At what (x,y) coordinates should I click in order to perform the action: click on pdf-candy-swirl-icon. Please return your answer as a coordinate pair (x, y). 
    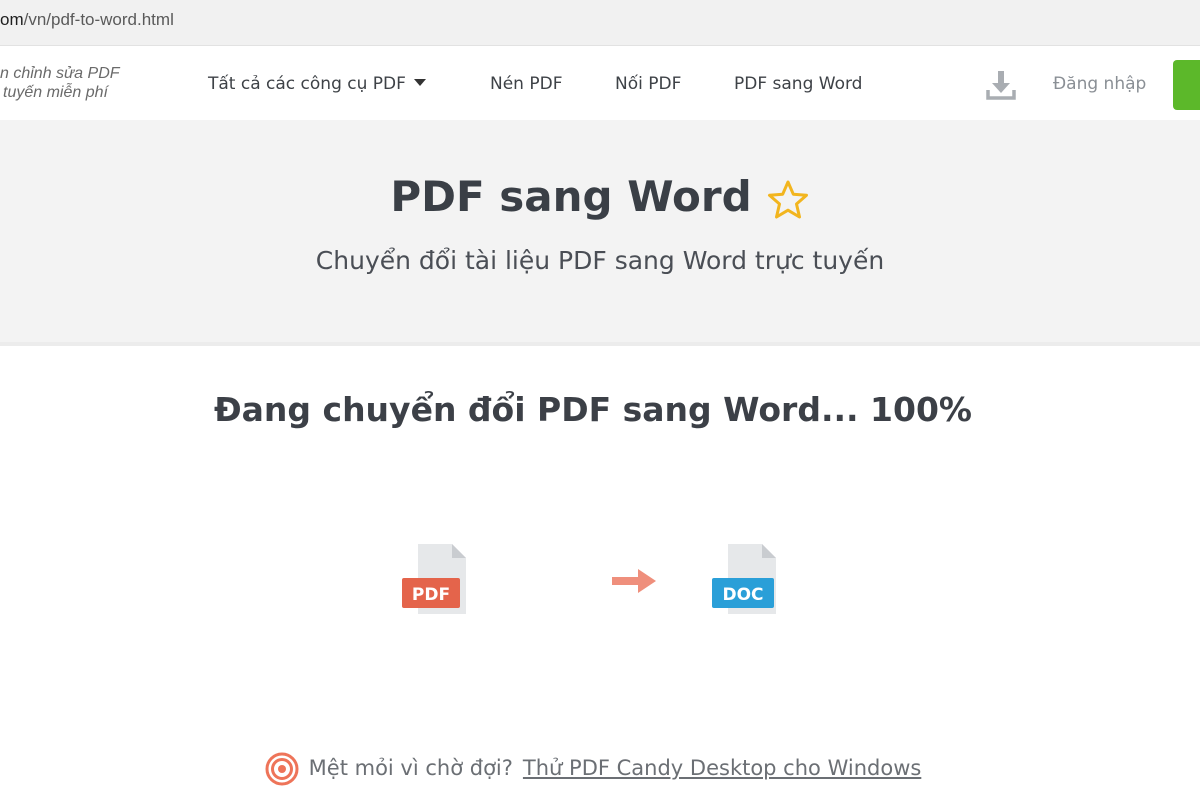
    Looking at the image, I should click on (282, 769).